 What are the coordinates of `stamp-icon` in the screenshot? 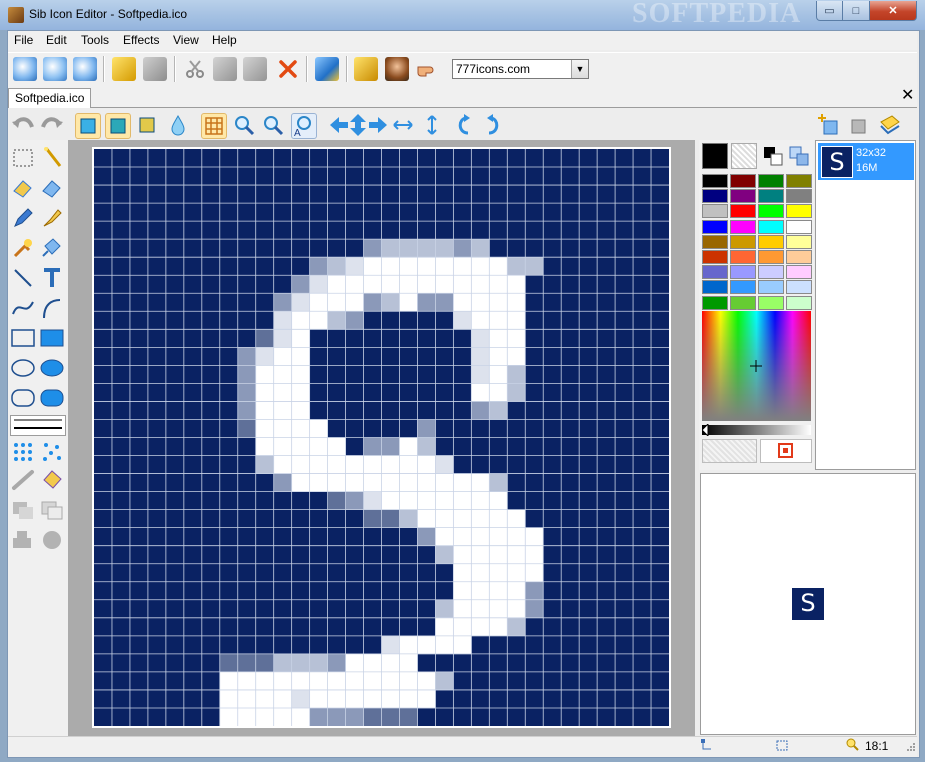 It's located at (23, 540).